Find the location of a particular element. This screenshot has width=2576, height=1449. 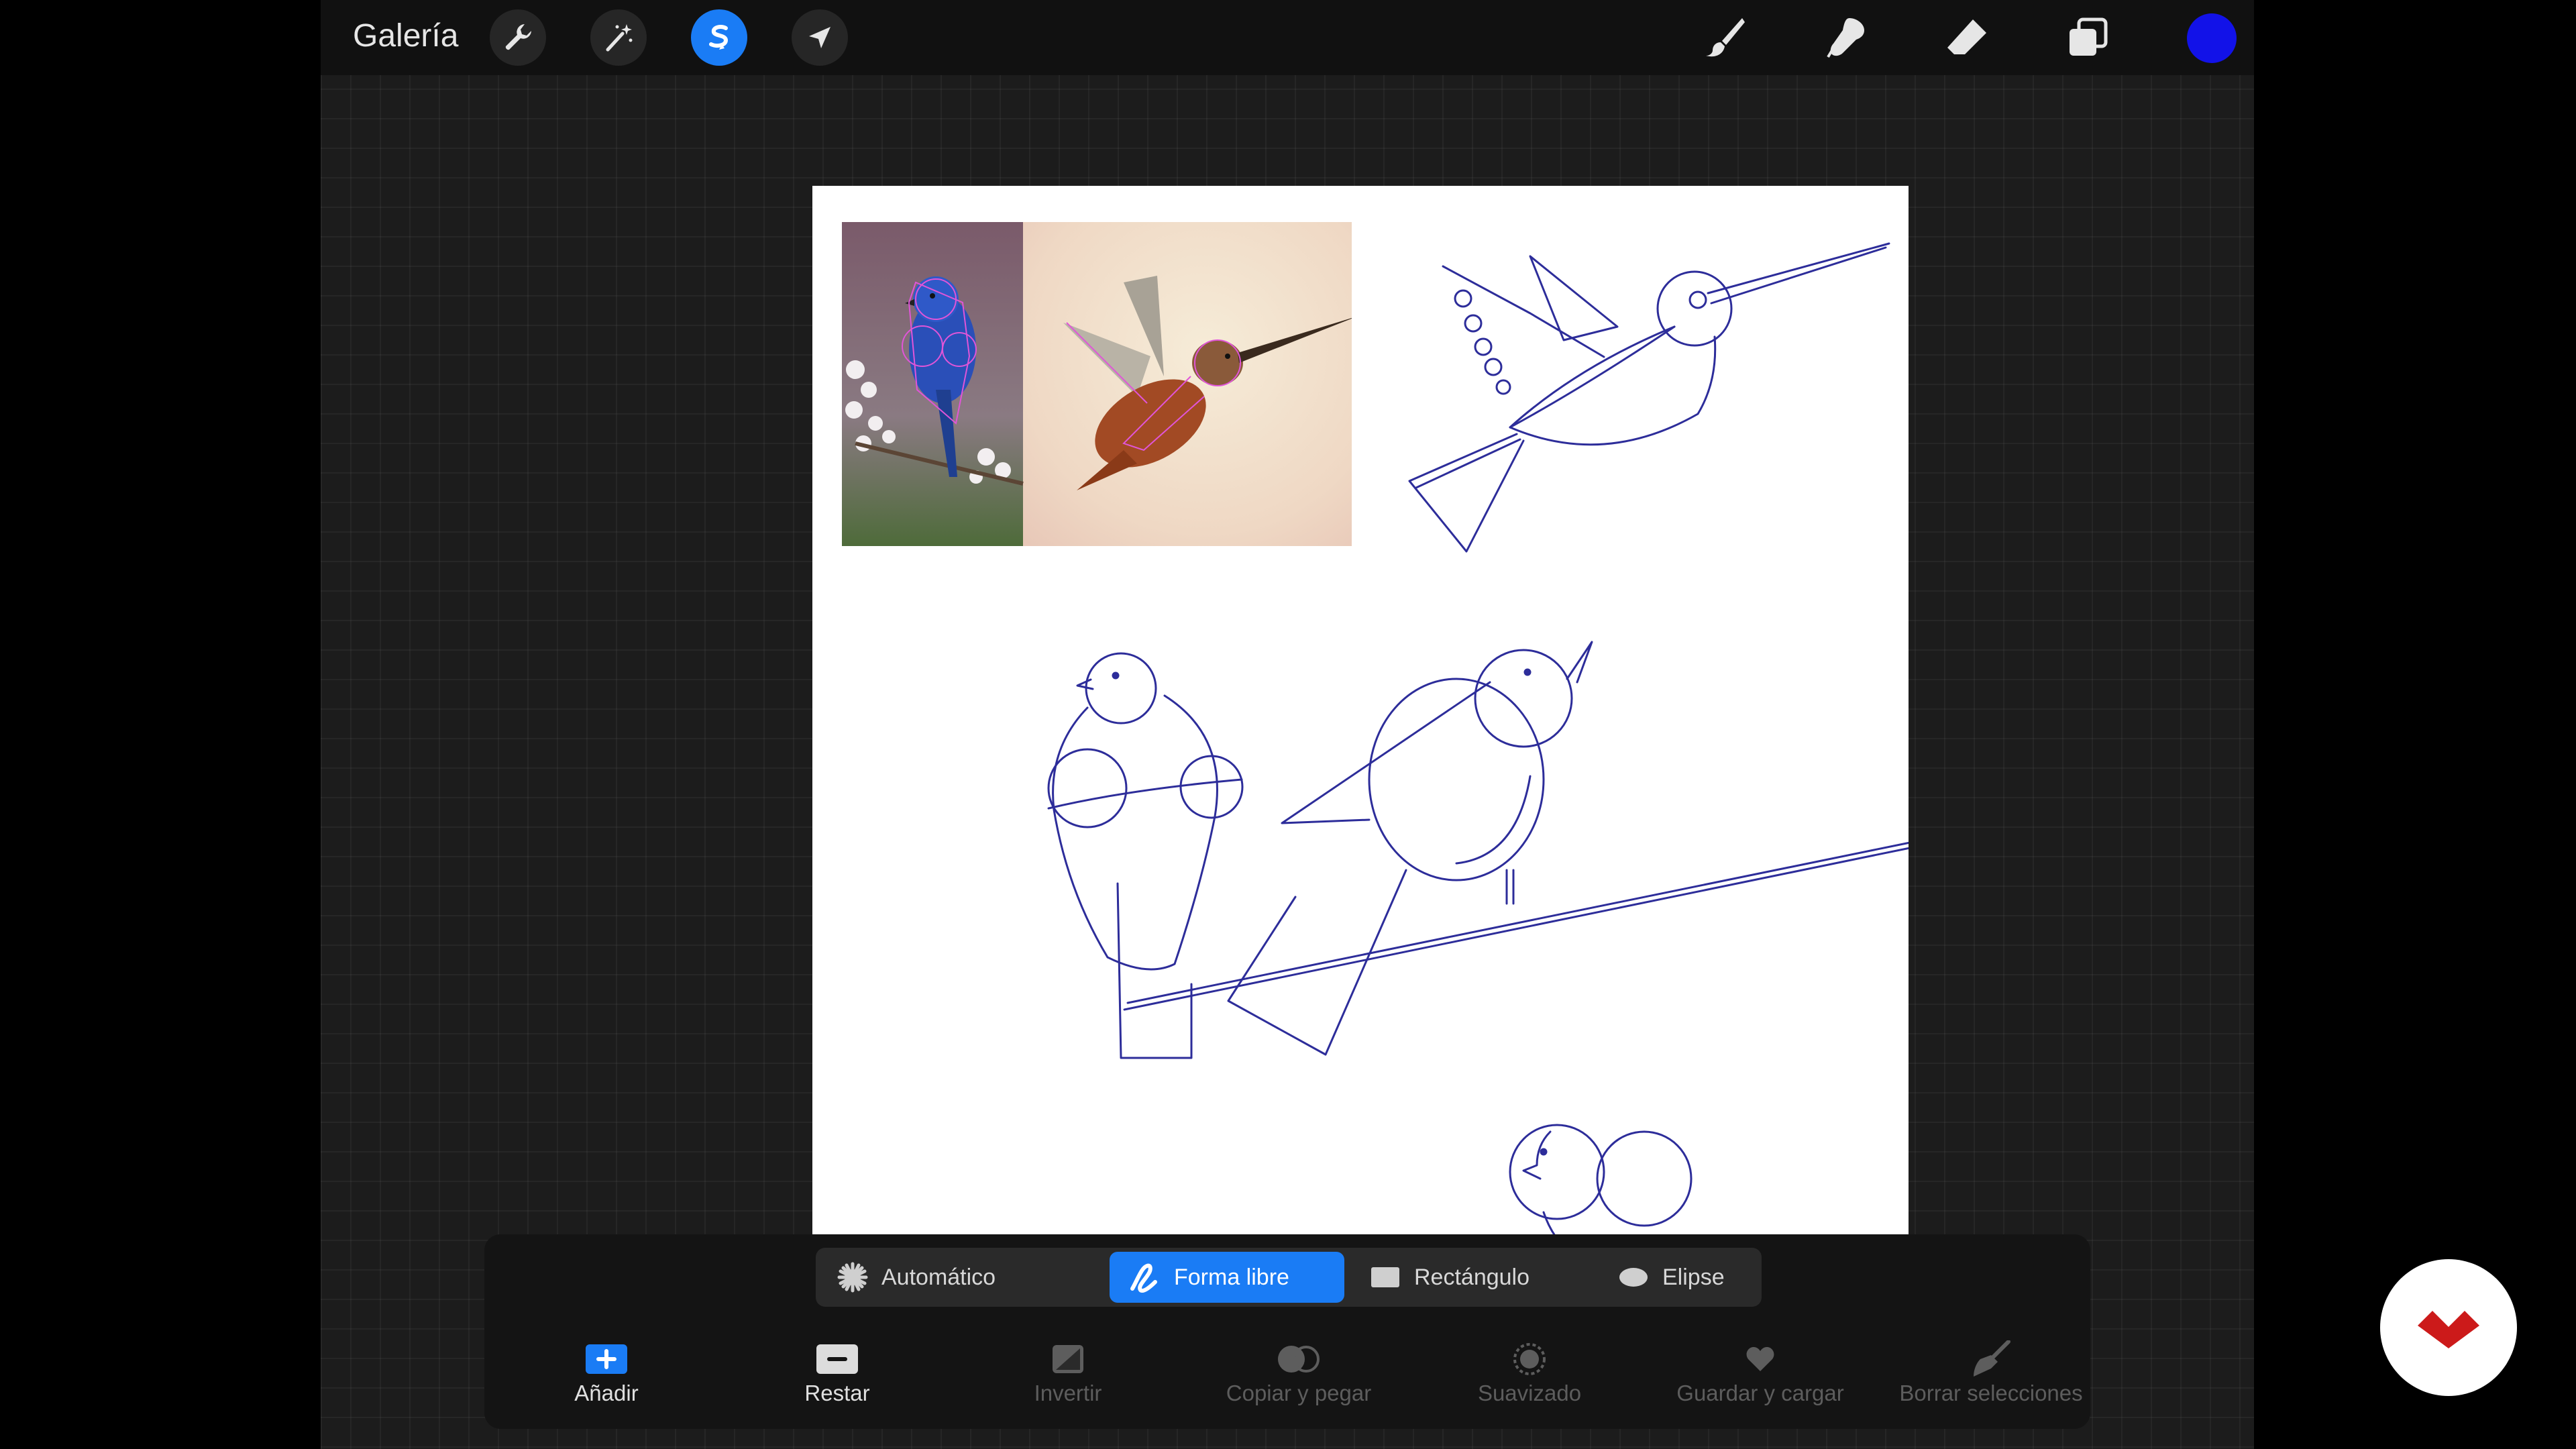

selection-s-icon is located at coordinates (719, 37).